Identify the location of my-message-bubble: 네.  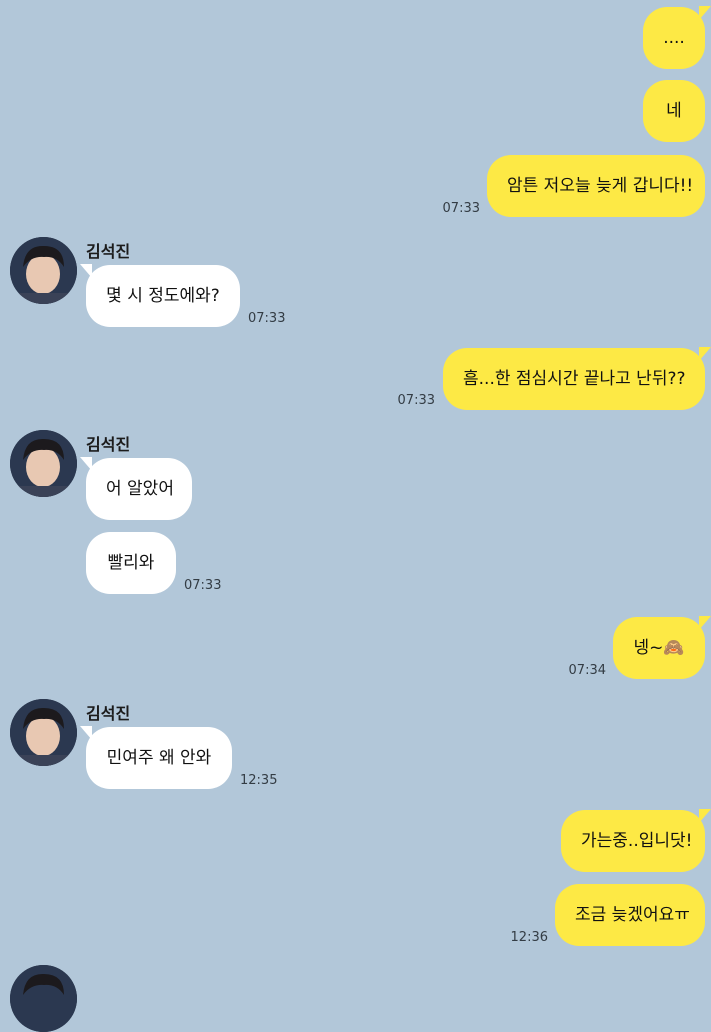
(674, 111).